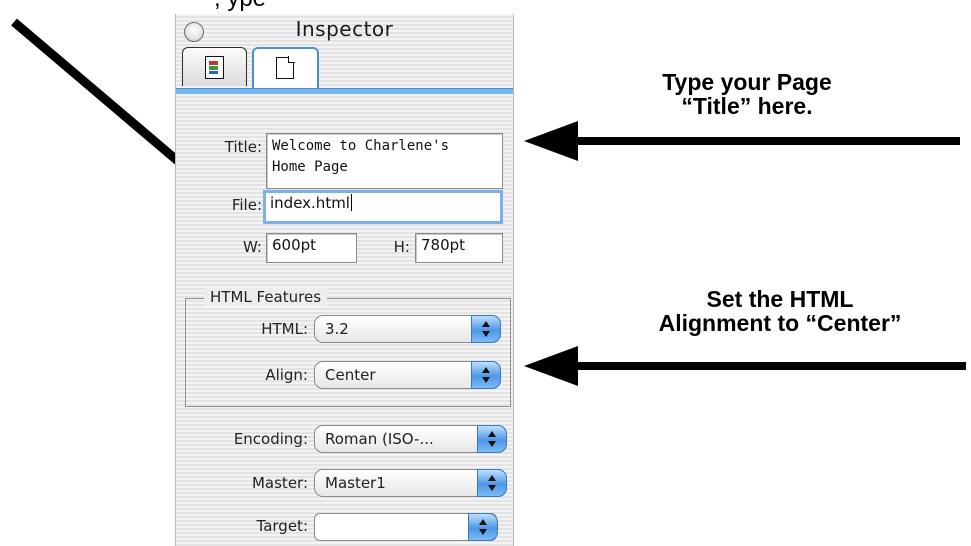  I want to click on tab-site, so click(214, 66).